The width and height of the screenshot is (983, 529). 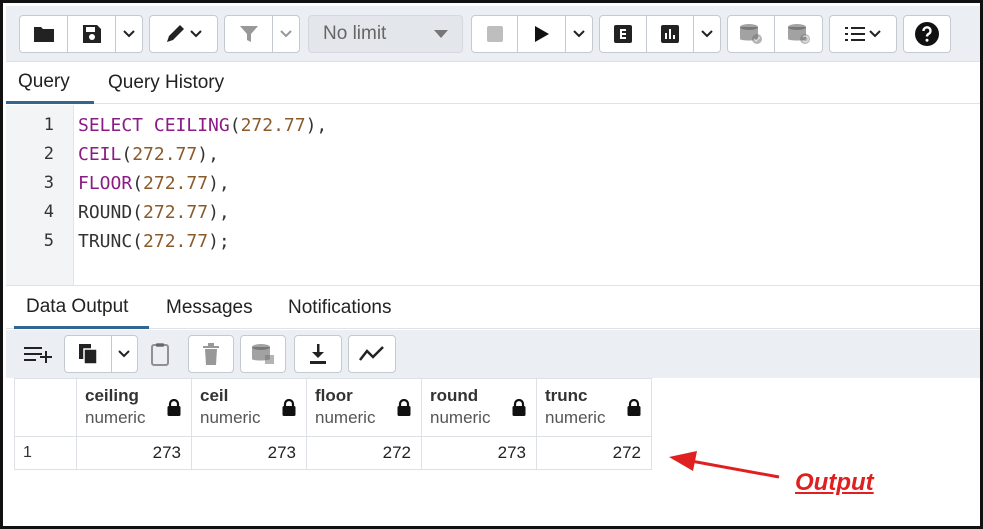 I want to click on save-file-button, so click(x=92, y=34).